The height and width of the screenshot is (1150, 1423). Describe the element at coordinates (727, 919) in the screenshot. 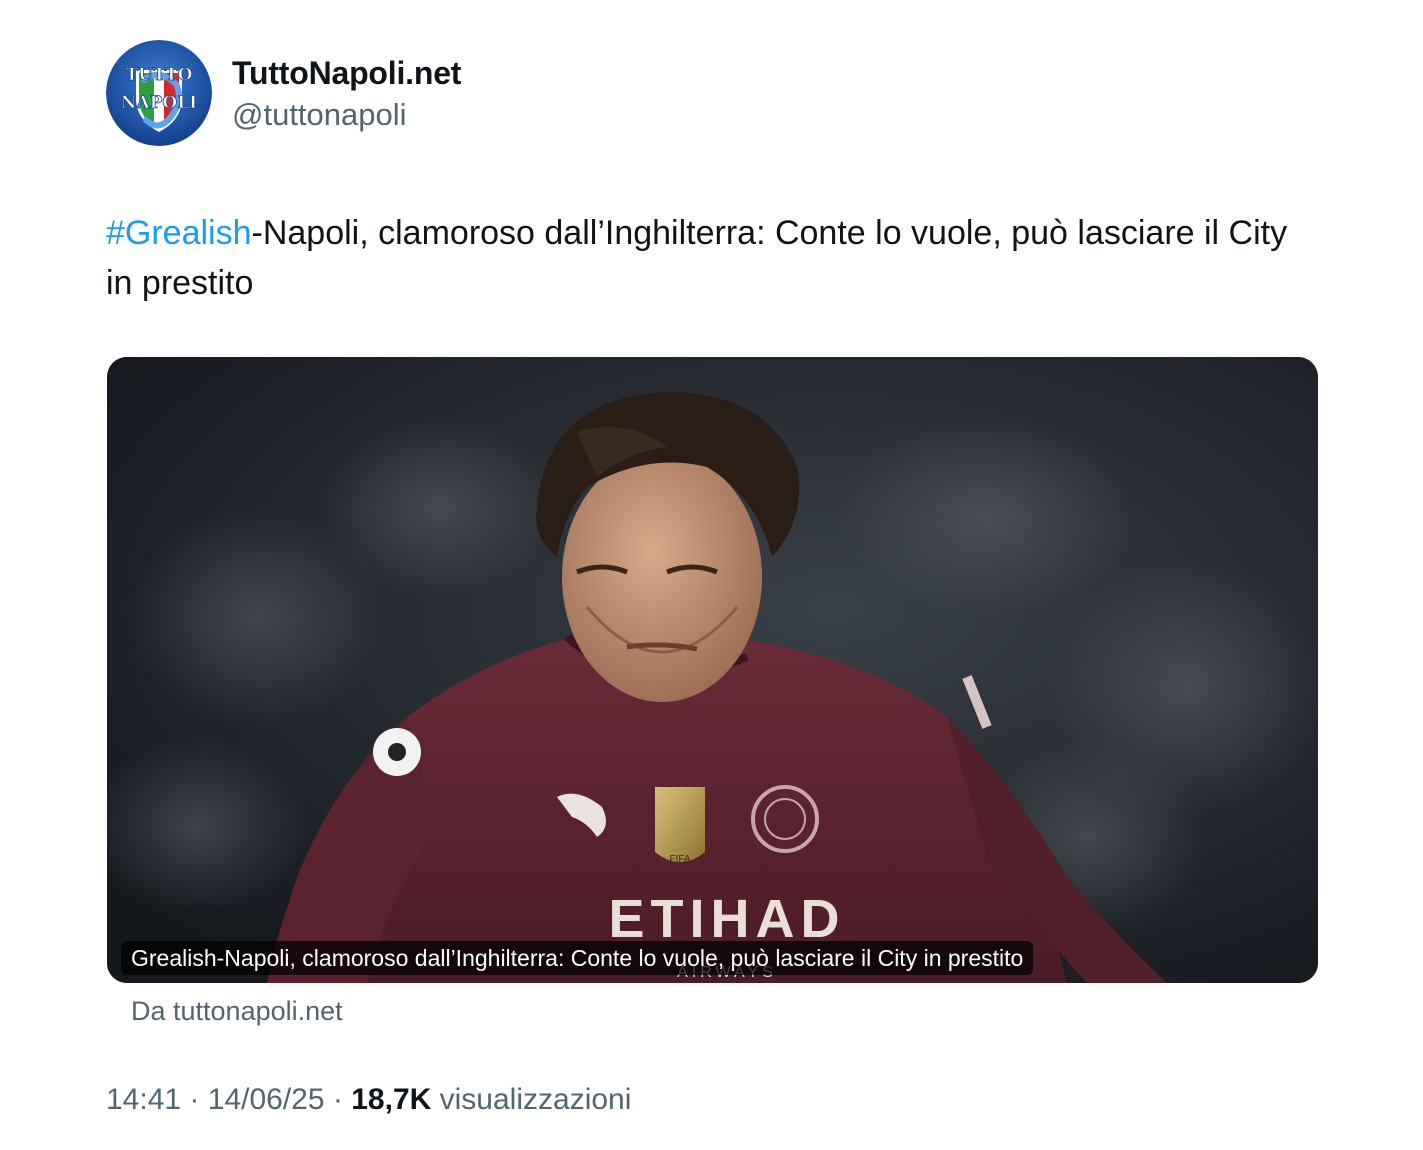

I see `shirt-sponsor: ETIHAD` at that location.